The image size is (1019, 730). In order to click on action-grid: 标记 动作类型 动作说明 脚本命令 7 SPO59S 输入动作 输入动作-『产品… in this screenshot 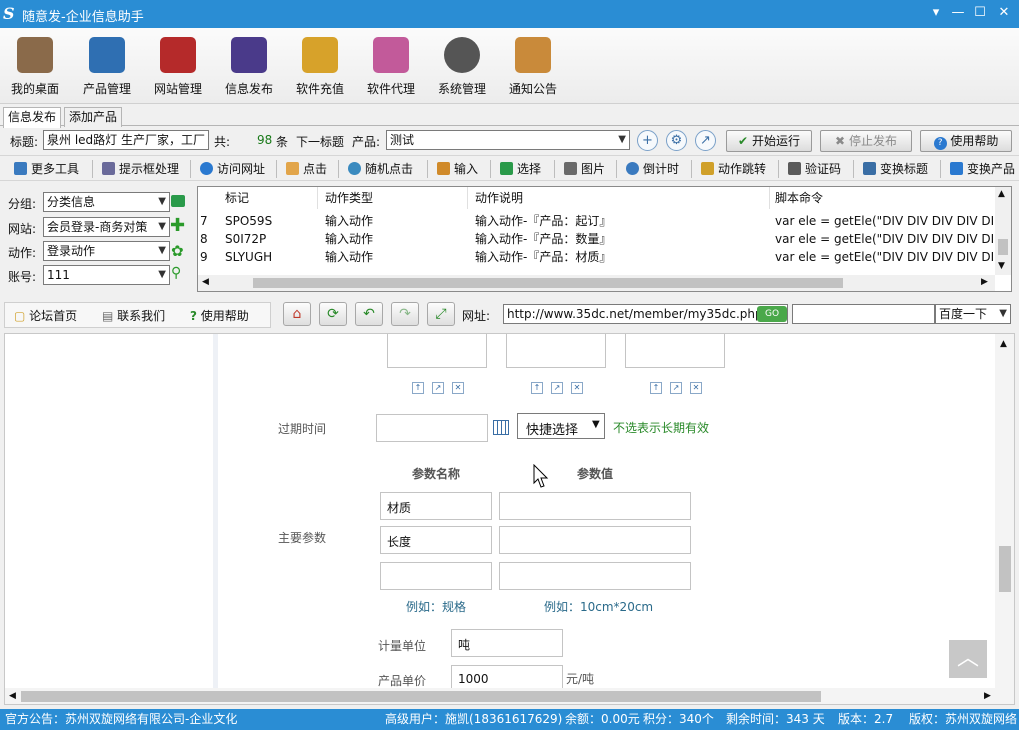, I will do `click(604, 239)`.